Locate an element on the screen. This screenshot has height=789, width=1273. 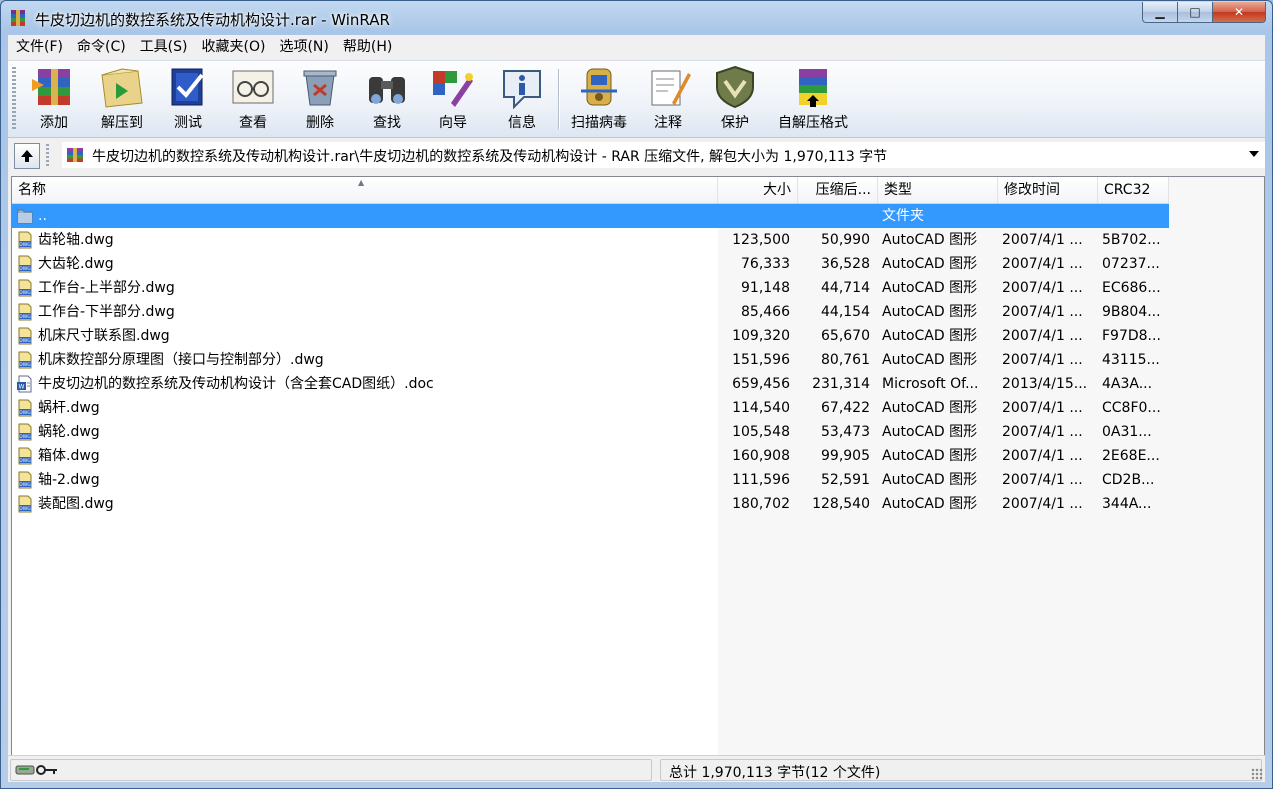
address-grip is located at coordinates (47, 155).